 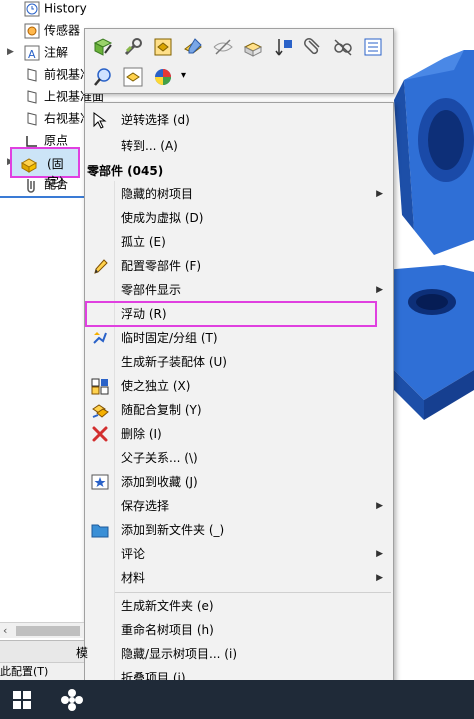 I want to click on menu-item-make-independent: 使之独立 (X), so click(x=239, y=386).